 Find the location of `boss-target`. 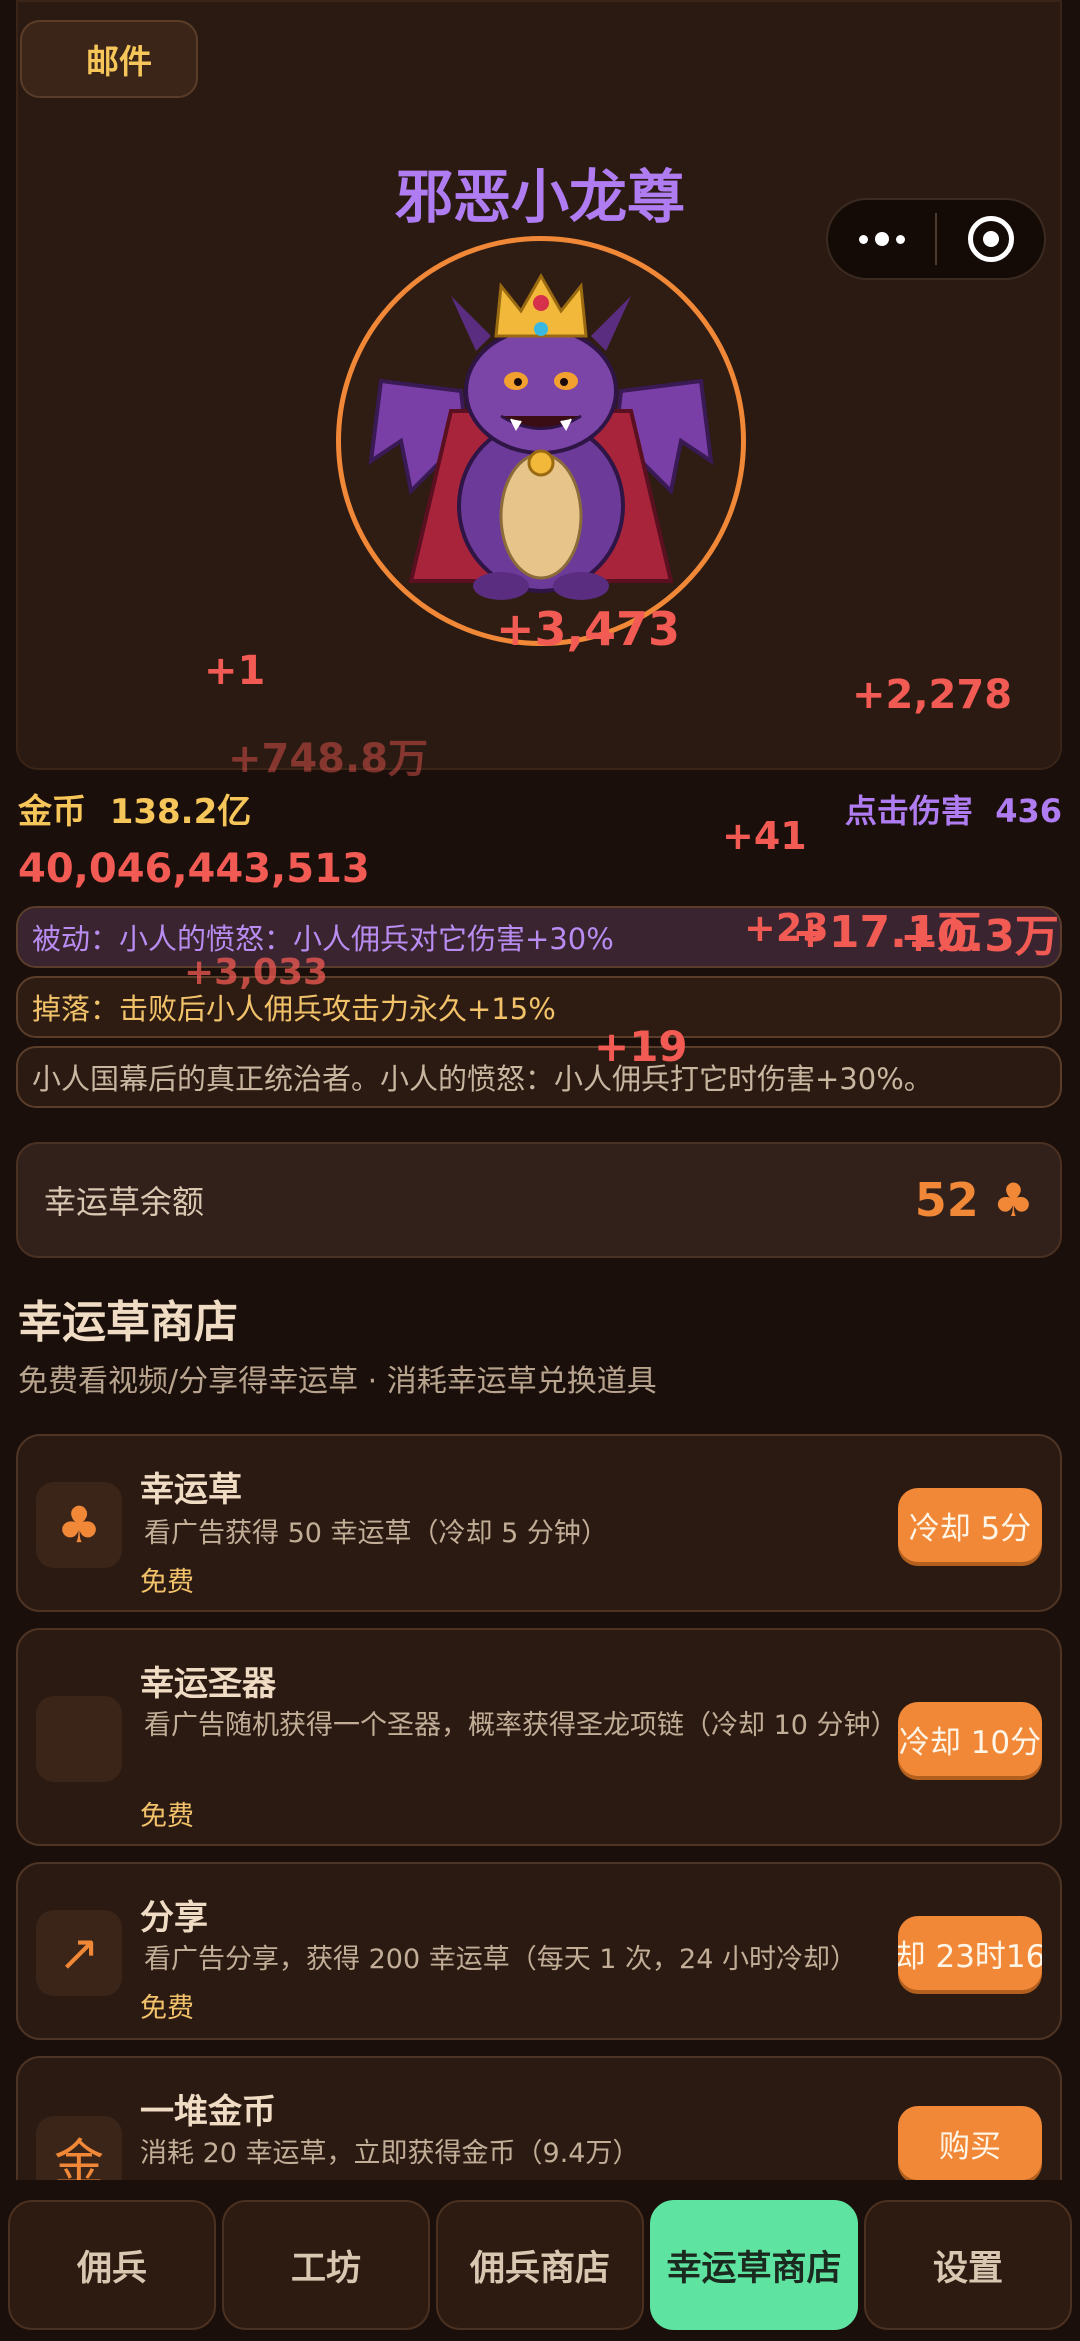

boss-target is located at coordinates (541, 441).